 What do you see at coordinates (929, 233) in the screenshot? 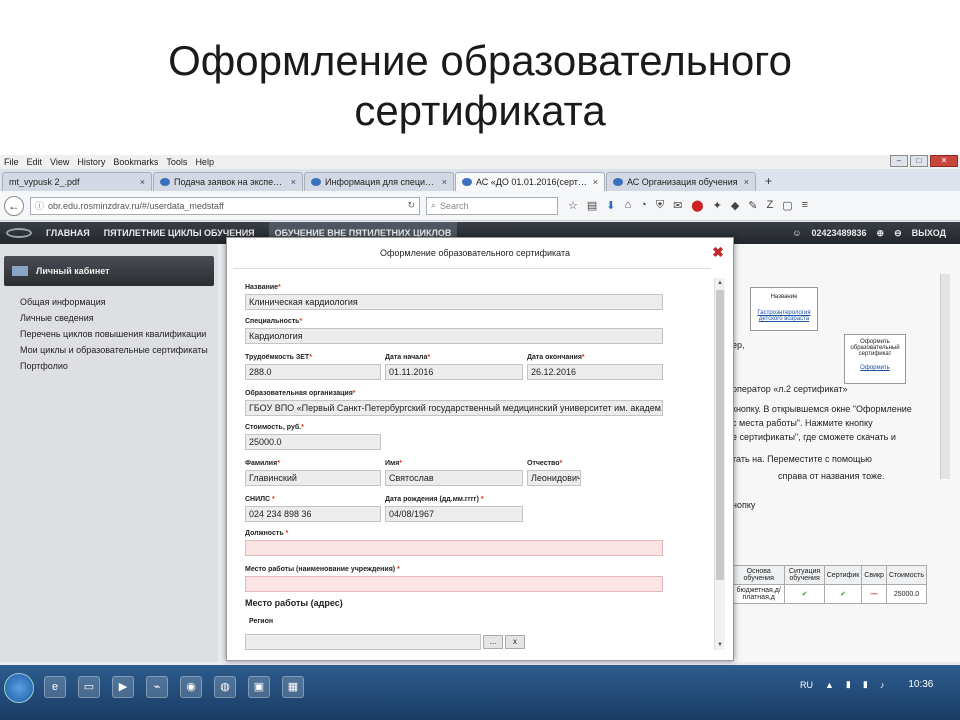
I see `logout-link: ВЫХОД` at bounding box center [929, 233].